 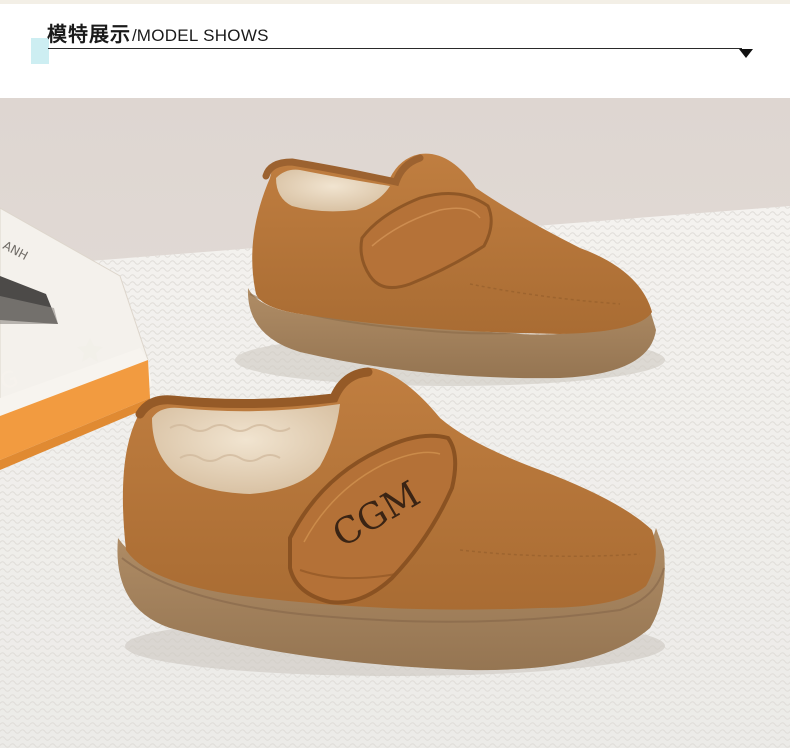 What do you see at coordinates (395, 48) in the screenshot?
I see `header-rule` at bounding box center [395, 48].